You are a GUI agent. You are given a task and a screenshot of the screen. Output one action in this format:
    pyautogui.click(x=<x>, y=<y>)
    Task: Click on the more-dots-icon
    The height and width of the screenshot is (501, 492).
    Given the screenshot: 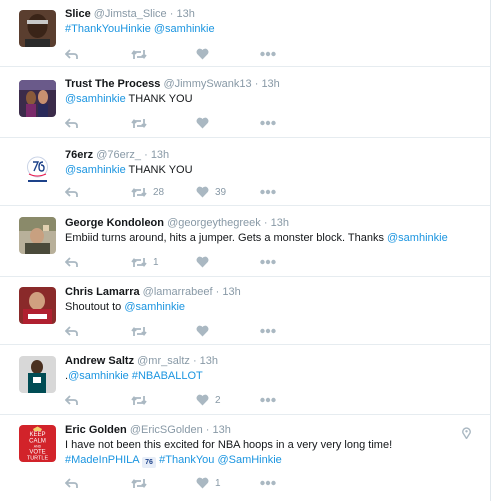 What is the action you would take?
    pyautogui.click(x=268, y=123)
    